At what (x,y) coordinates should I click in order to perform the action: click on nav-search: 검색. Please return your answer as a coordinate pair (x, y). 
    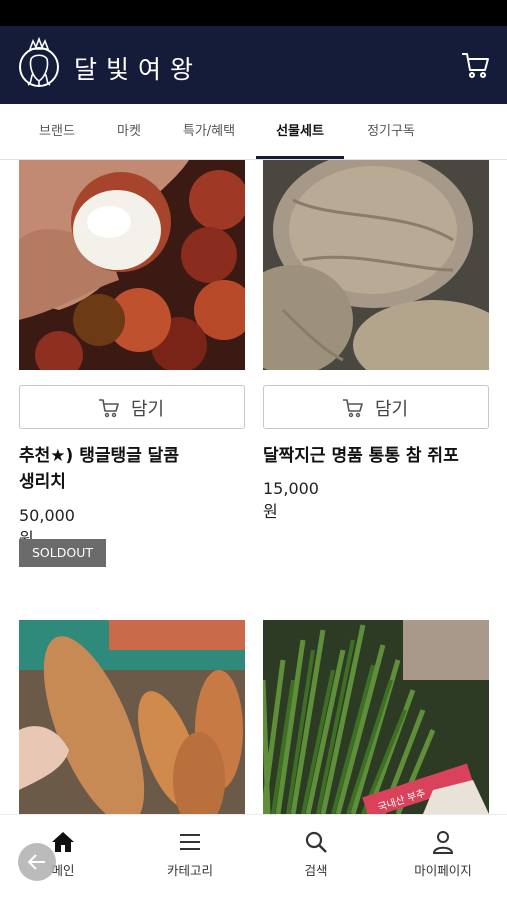
    Looking at the image, I should click on (316, 857).